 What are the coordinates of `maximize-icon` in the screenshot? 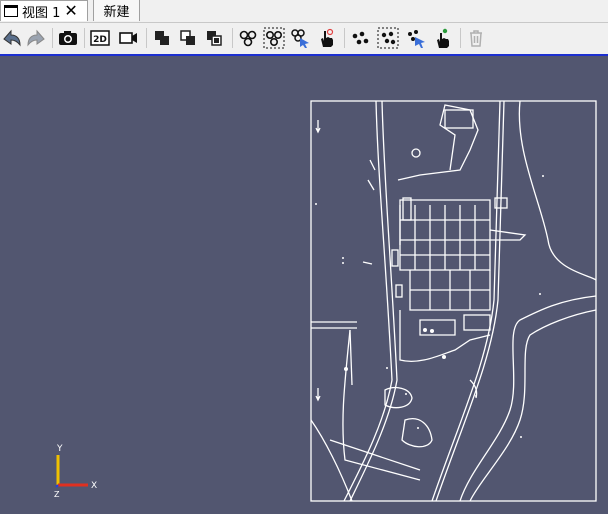 It's located at (214, 38).